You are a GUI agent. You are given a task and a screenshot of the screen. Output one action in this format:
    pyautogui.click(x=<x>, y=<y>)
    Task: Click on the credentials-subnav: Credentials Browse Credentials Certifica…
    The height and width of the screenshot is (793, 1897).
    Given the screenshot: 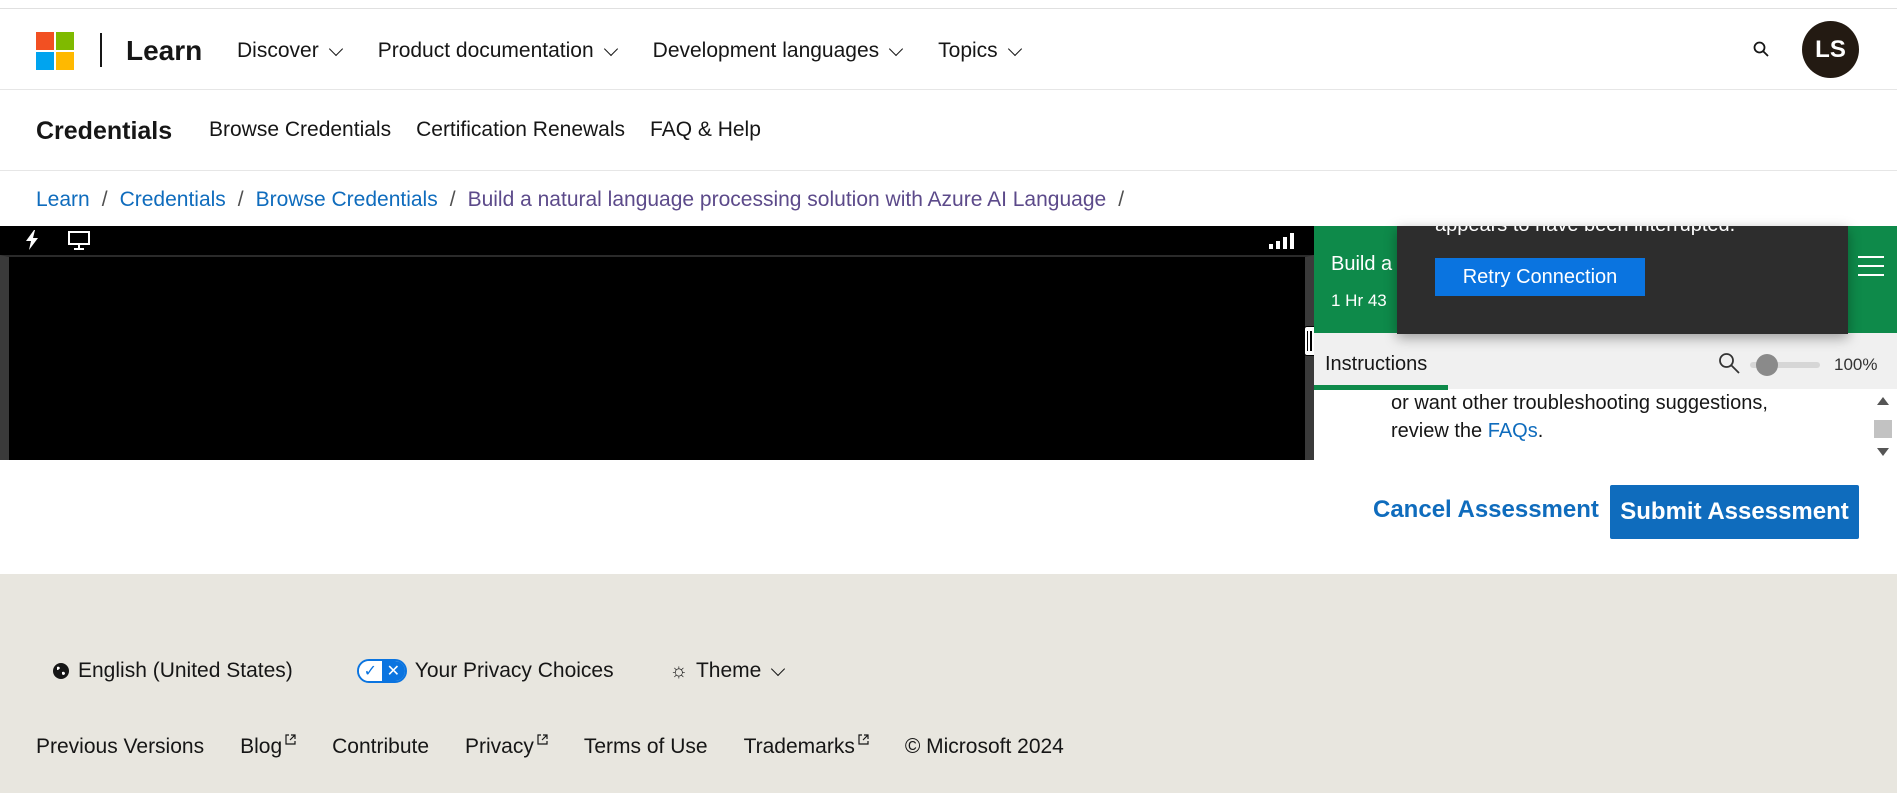 What is the action you would take?
    pyautogui.click(x=948, y=130)
    